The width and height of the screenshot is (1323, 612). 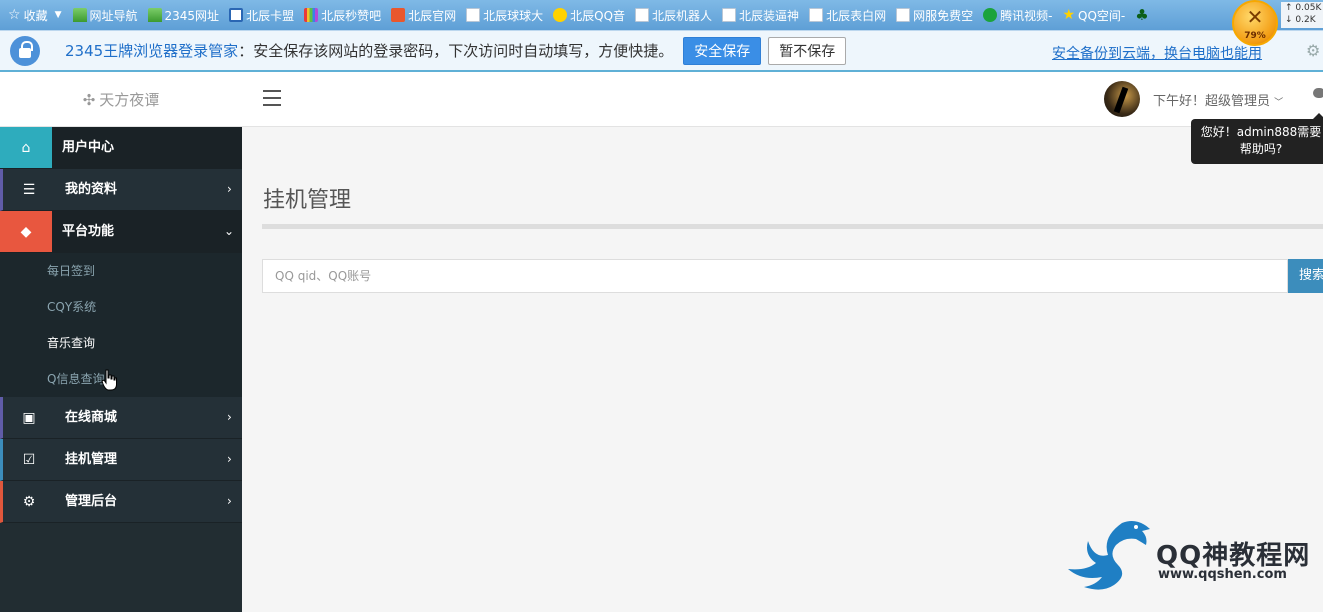 What do you see at coordinates (121, 460) in the screenshot?
I see `sidebar-item-hosting: ☑ 挂机管理 ›` at bounding box center [121, 460].